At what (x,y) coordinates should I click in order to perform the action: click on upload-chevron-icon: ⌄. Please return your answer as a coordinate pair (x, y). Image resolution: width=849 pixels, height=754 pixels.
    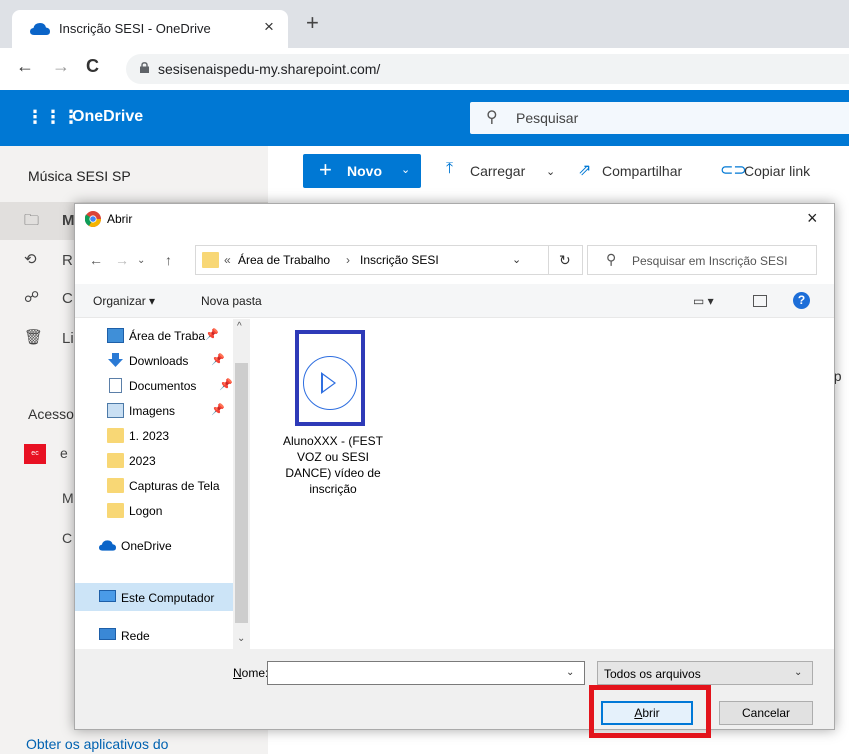
    Looking at the image, I should click on (550, 171).